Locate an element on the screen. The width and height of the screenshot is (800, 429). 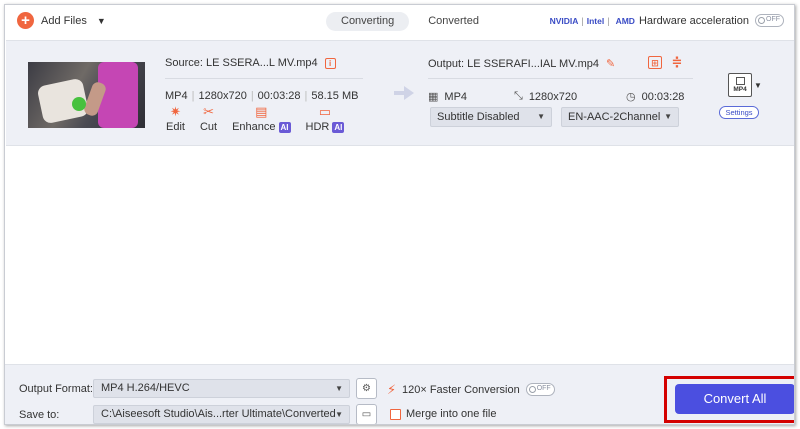
output-duration-item: ◷ 00:03:28 is located at coordinates (655, 97).